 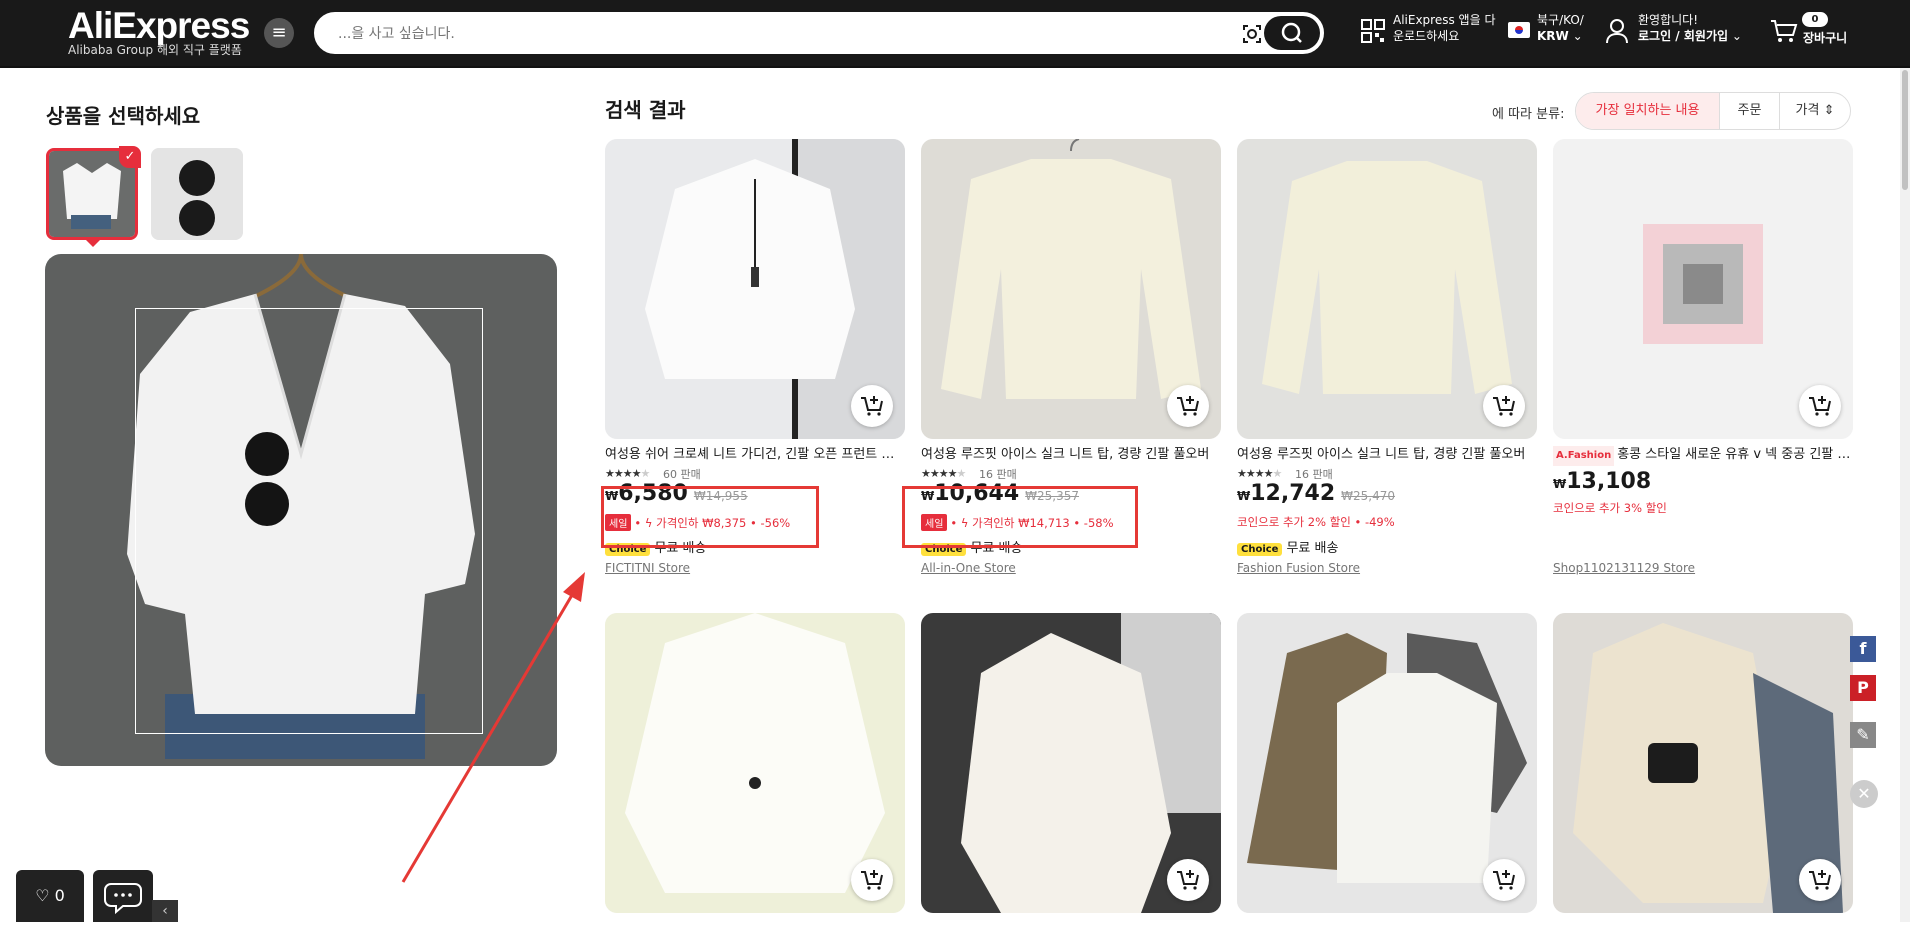 I want to click on sold-count: 60 판매, so click(x=682, y=474).